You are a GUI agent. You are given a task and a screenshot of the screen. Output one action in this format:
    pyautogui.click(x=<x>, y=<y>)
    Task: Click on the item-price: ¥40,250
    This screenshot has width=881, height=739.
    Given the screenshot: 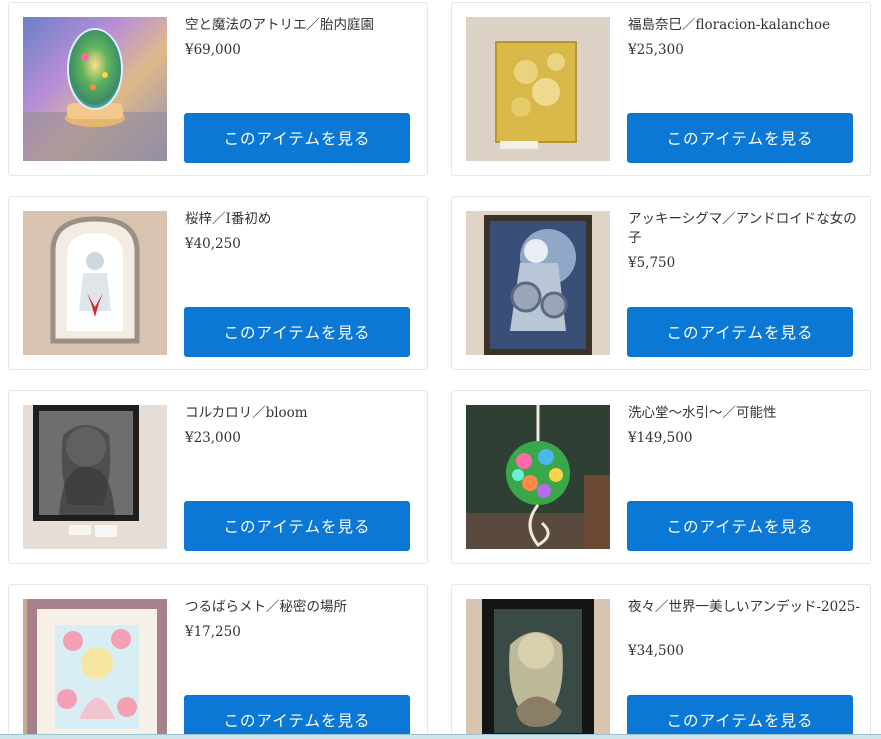 What is the action you would take?
    pyautogui.click(x=213, y=244)
    